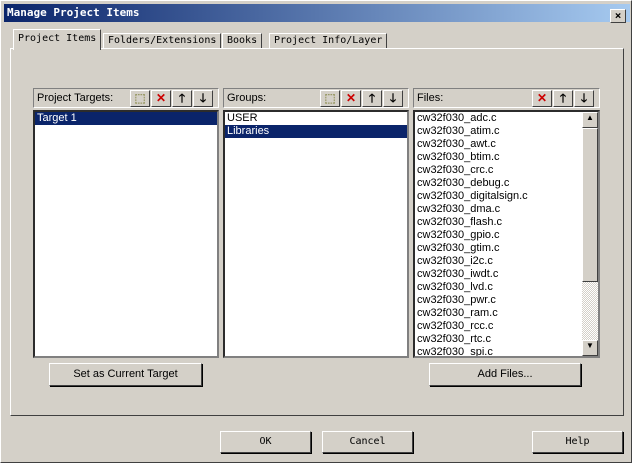 The image size is (632, 463). Describe the element at coordinates (506, 261) in the screenshot. I see `file-item: cw32f030_i2c.c` at that location.